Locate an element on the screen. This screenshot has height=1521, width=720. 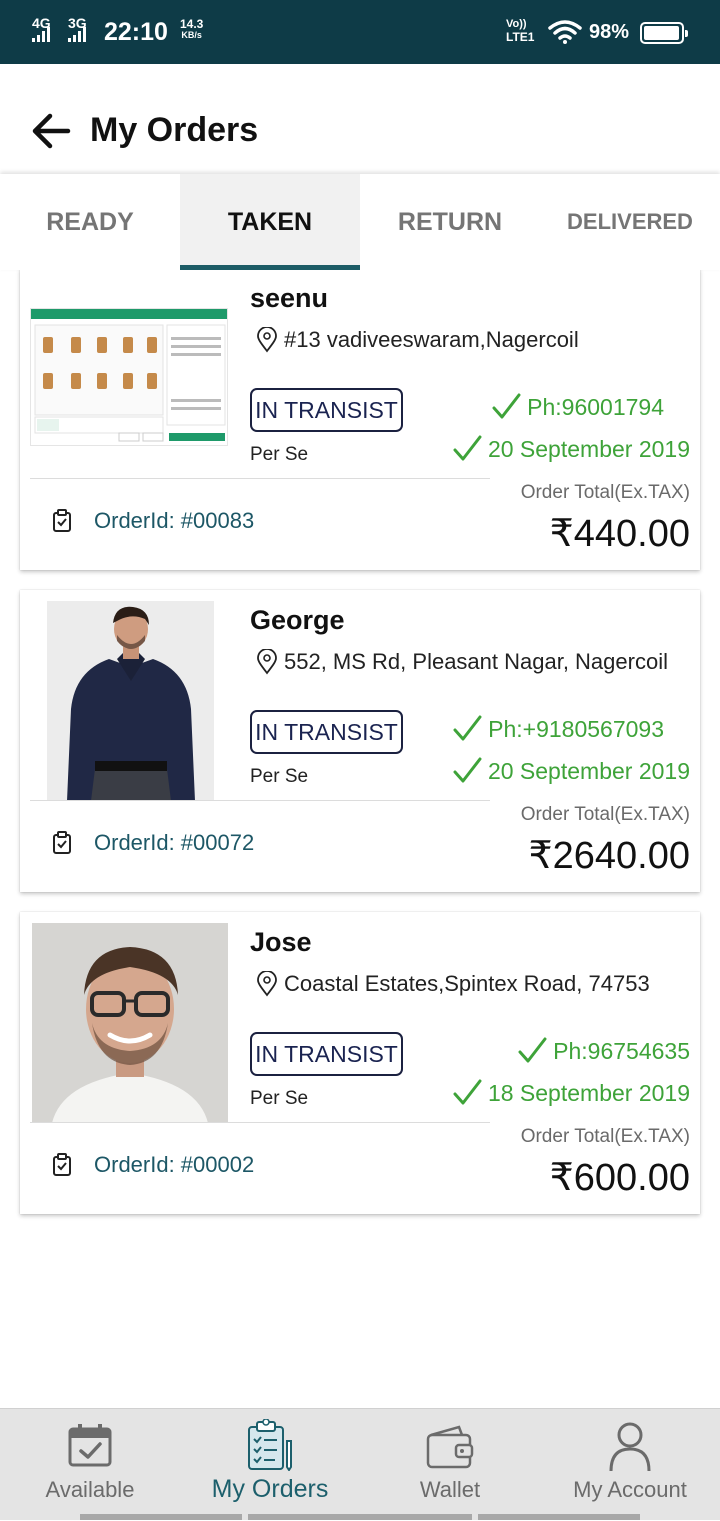
volte-bottom: LTE1 is located at coordinates (520, 37).